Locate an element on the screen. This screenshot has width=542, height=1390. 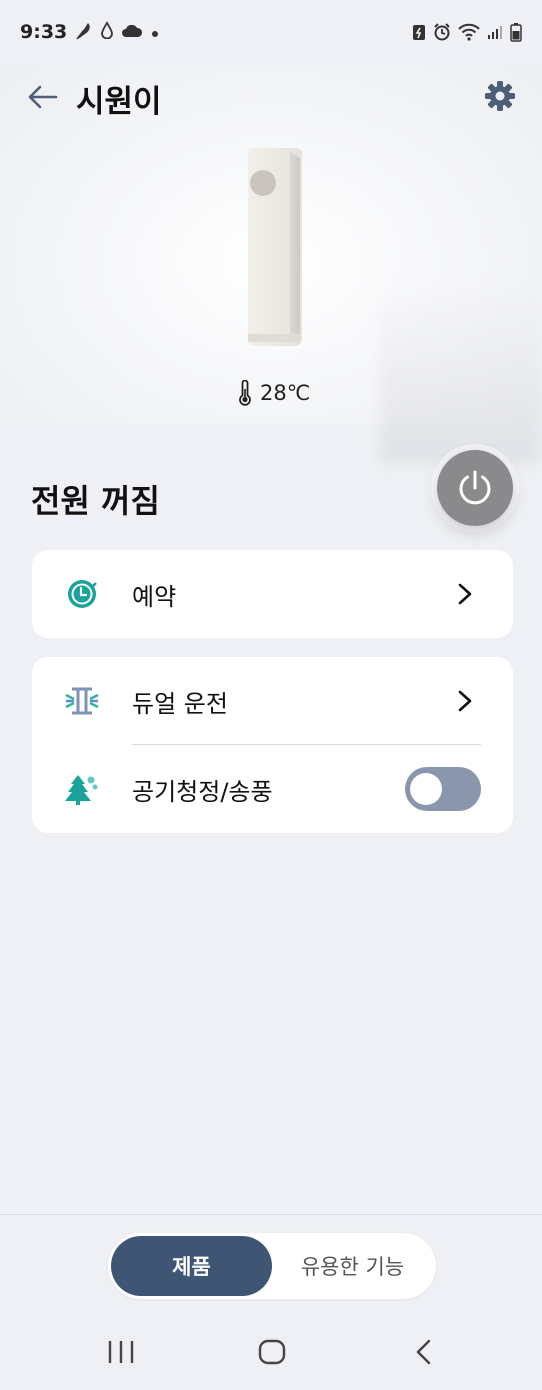
back-icon is located at coordinates (423, 1352).